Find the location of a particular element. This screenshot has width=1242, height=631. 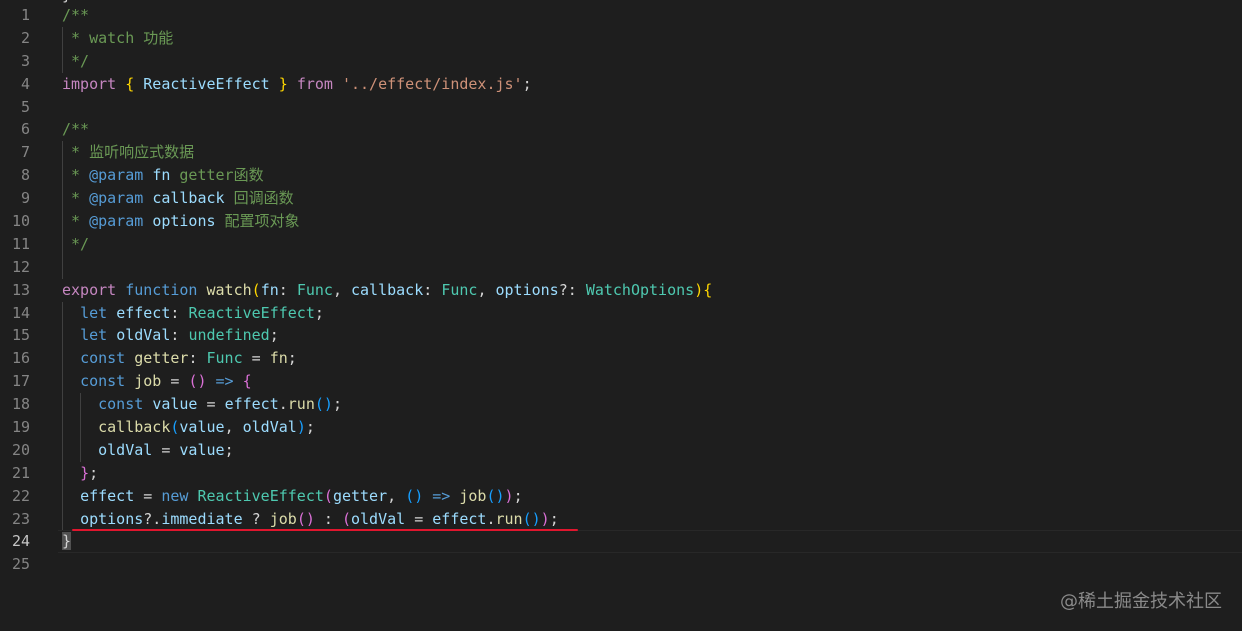

line-number: 17 is located at coordinates (20, 381).